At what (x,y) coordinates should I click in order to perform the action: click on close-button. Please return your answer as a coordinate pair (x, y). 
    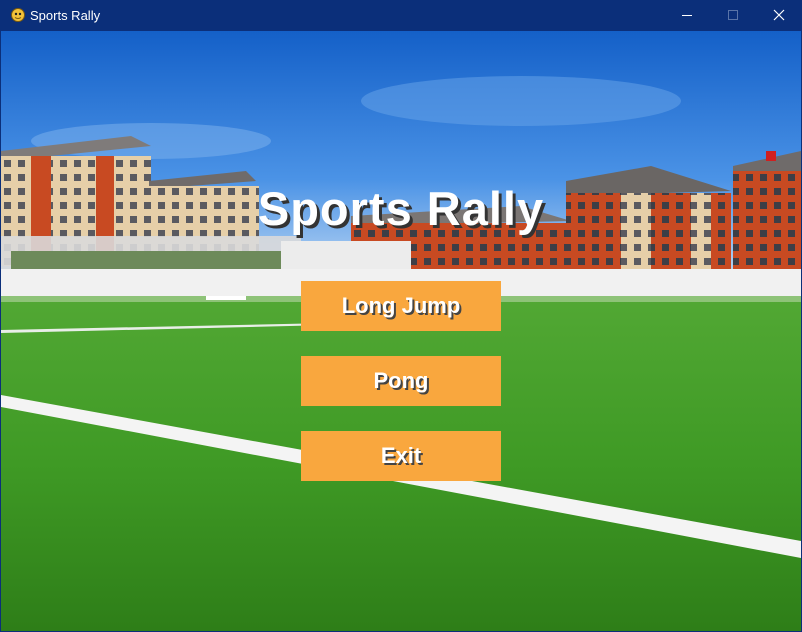
    Looking at the image, I should click on (779, 15).